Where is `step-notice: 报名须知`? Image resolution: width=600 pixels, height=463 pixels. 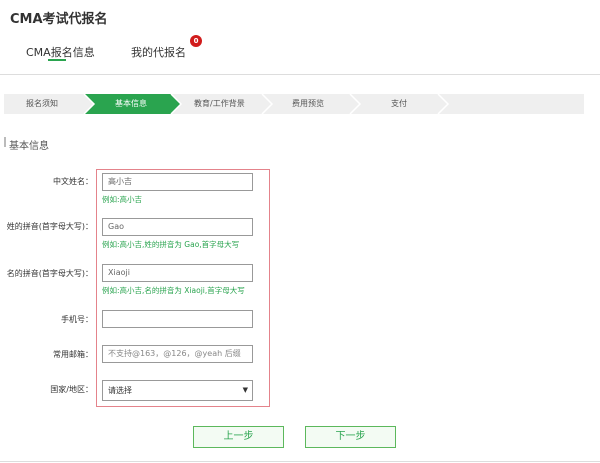 step-notice: 报名须知 is located at coordinates (42, 103).